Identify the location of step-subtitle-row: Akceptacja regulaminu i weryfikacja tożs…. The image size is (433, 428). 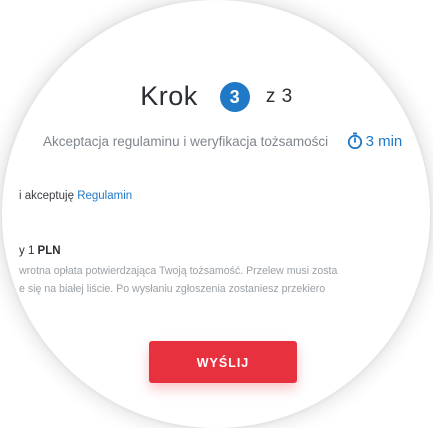
(236, 143).